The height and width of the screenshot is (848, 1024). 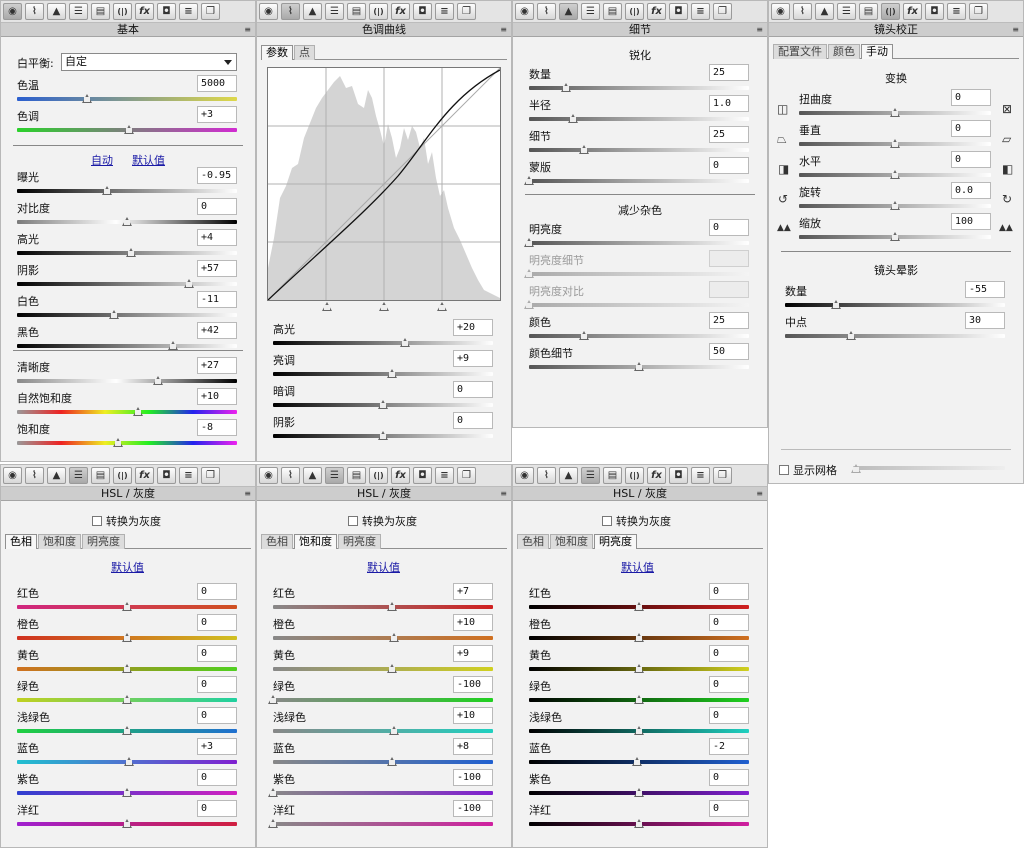 I want to click on fx-icon: fx, so click(x=400, y=11).